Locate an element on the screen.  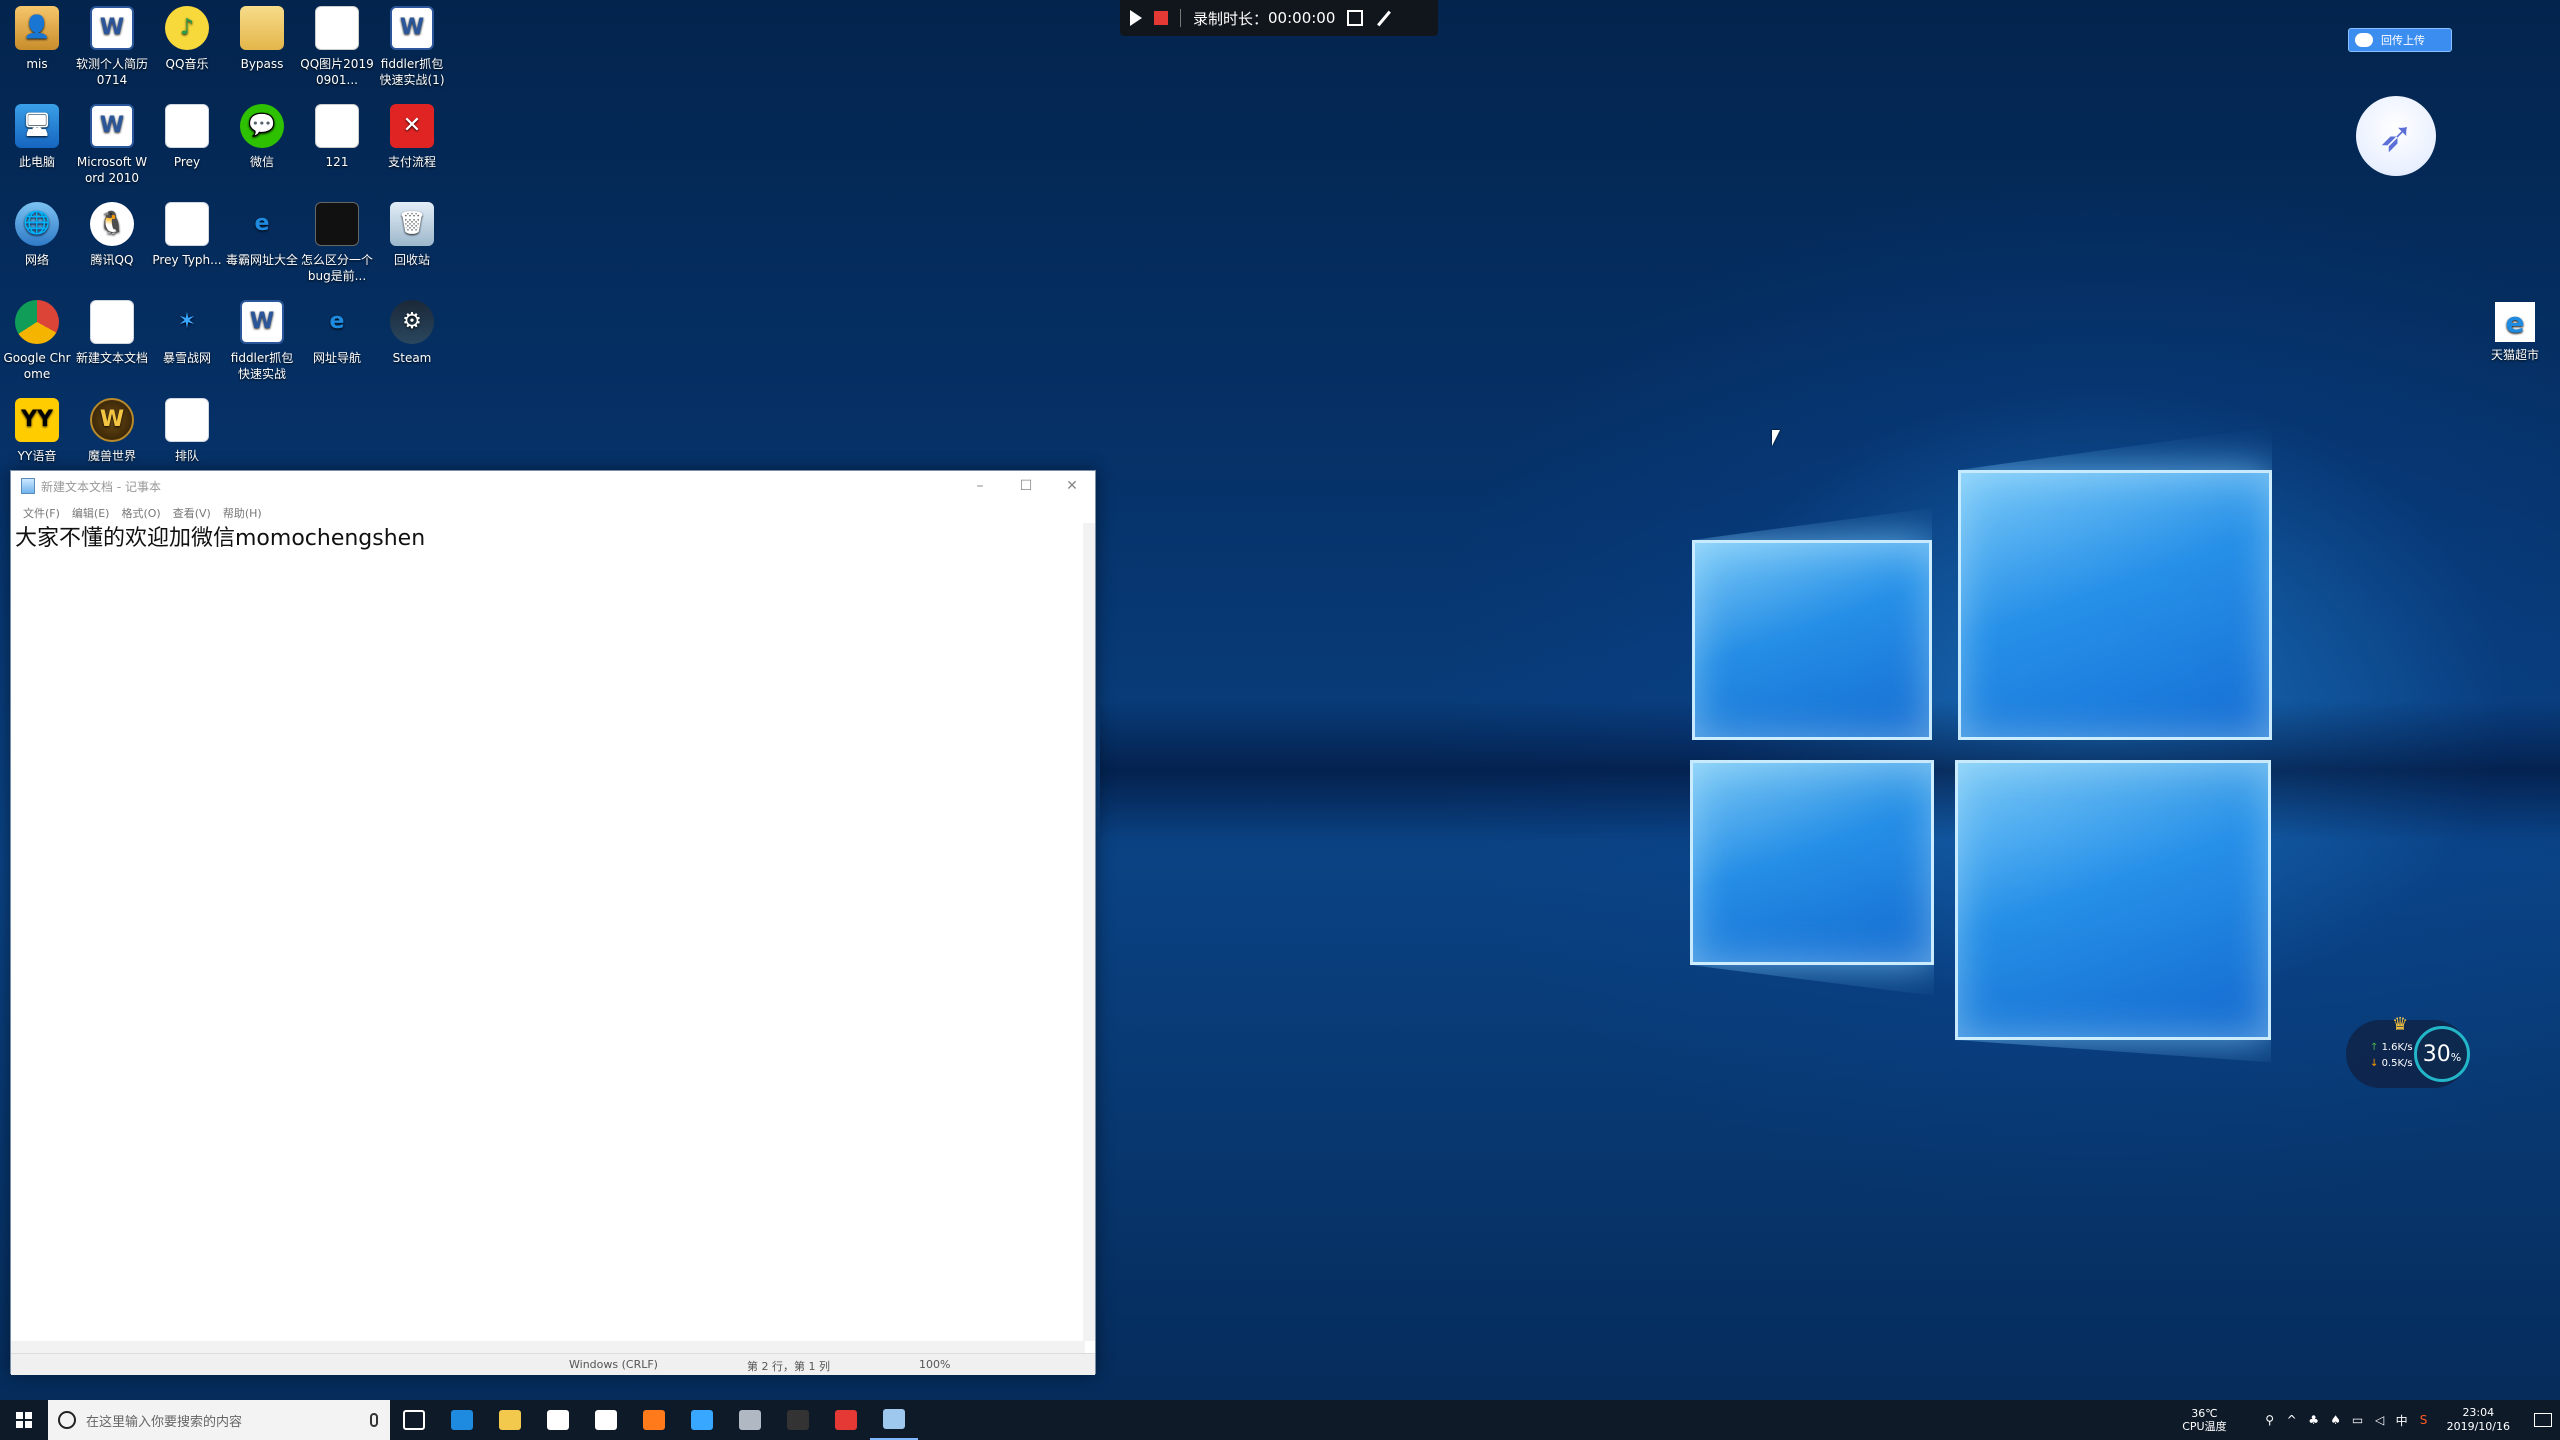
people-icon: ⚲ is located at coordinates (2270, 1420).